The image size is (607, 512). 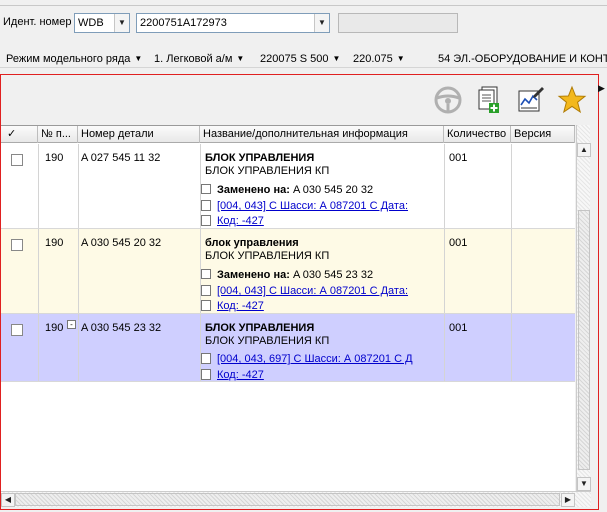 I want to click on edit-chart-icon, so click(x=530, y=100).